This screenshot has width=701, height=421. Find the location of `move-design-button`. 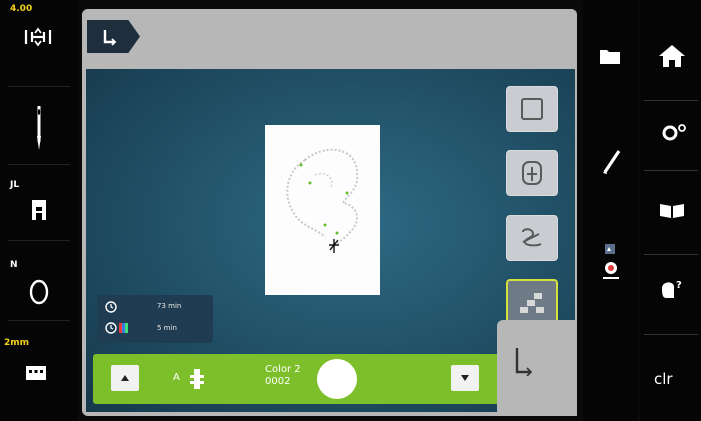

move-design-button is located at coordinates (532, 173).